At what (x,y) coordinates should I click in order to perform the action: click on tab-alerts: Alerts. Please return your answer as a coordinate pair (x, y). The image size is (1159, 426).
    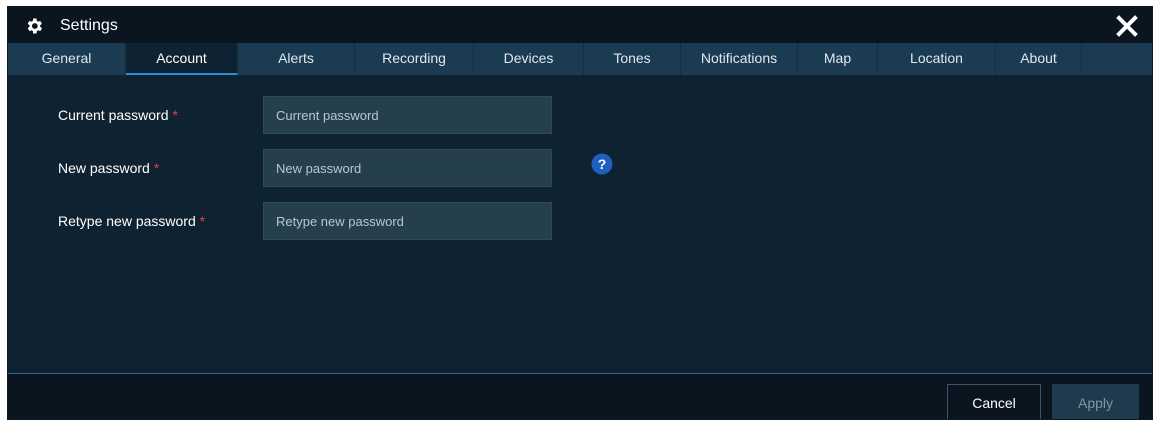
    Looking at the image, I should click on (296, 59).